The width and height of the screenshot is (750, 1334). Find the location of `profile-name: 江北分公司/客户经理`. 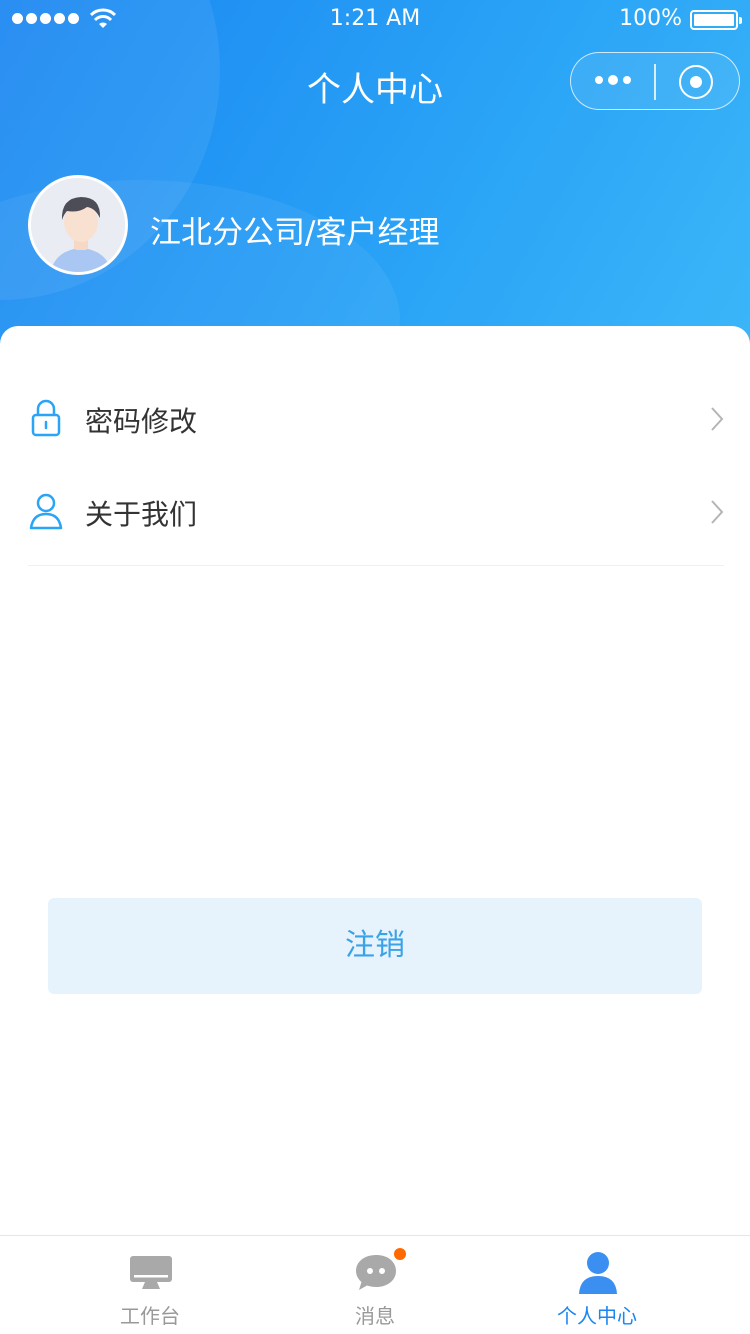

profile-name: 江北分公司/客户经理 is located at coordinates (295, 233).